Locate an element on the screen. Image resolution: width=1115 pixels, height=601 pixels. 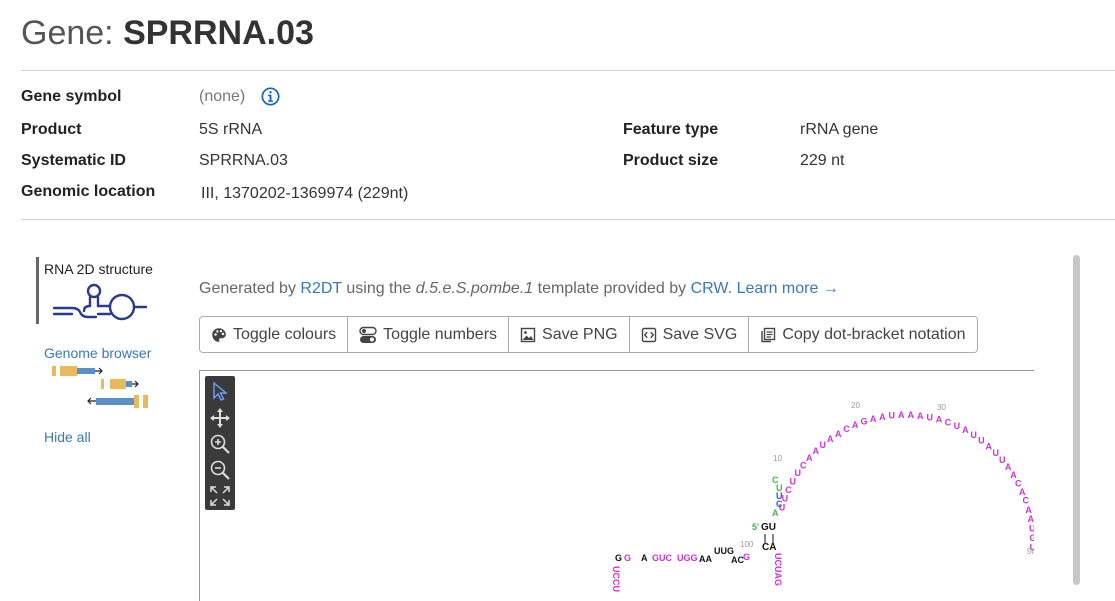
systematic-id-label: Systematic ID is located at coordinates (73, 160).